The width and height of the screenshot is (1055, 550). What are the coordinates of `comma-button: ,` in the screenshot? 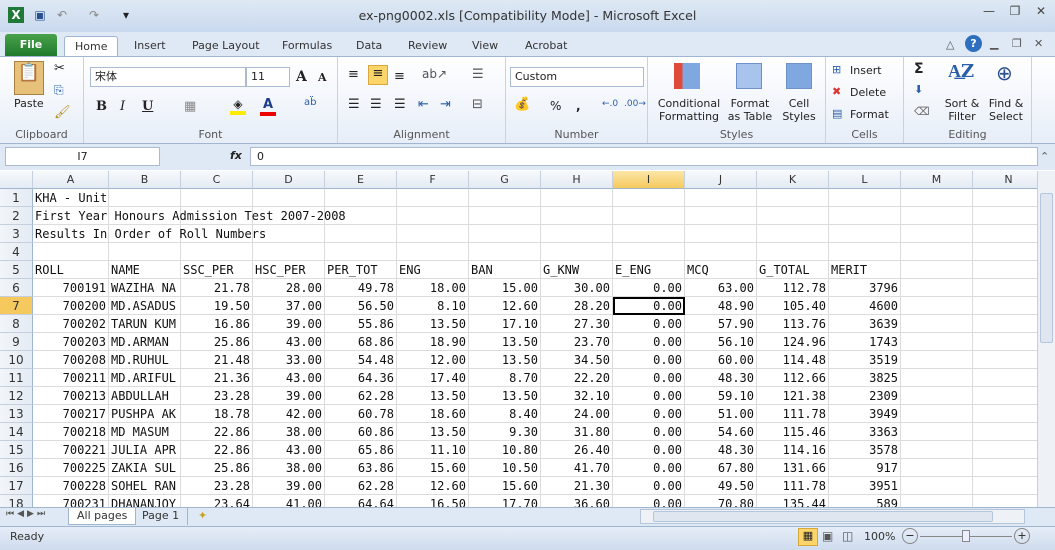 It's located at (578, 106).